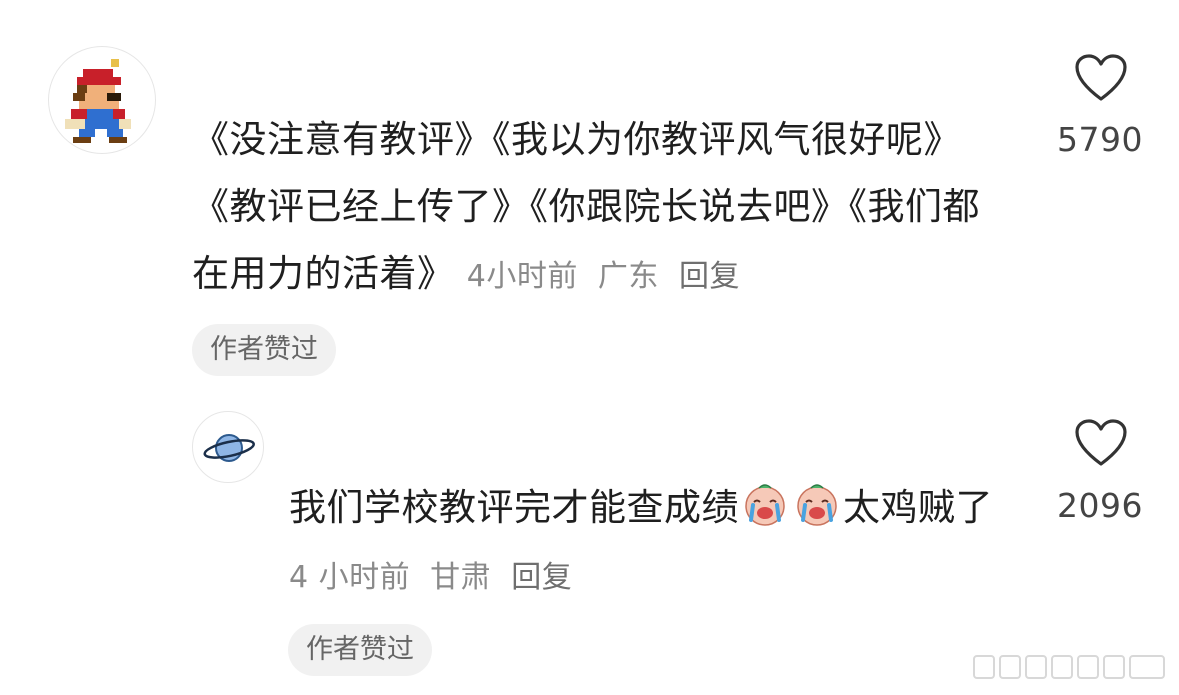 The width and height of the screenshot is (1179, 695). Describe the element at coordinates (522, 276) in the screenshot. I see `comment-time: 4小时前` at that location.